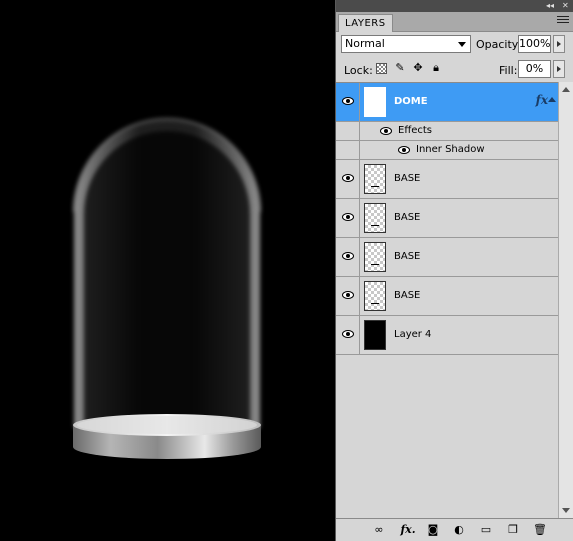  I want to click on lock-label: Lock:, so click(358, 70).